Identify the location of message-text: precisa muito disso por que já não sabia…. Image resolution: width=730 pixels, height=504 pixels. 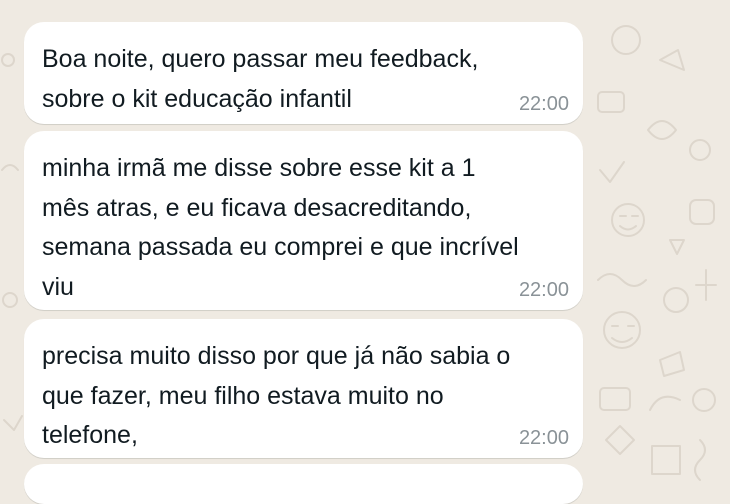
(276, 395).